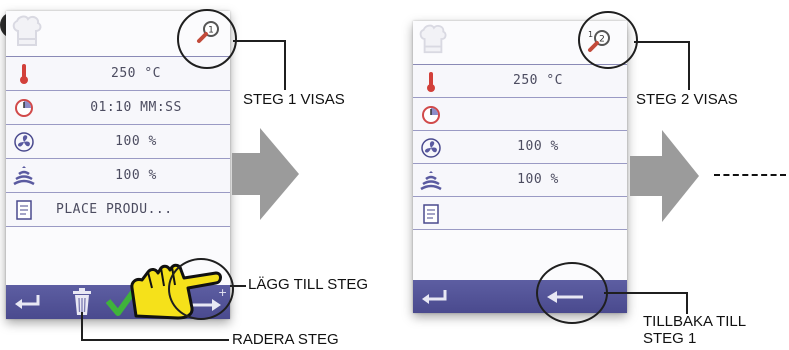  Describe the element at coordinates (285, 339) in the screenshot. I see `callout-delete-step: RADERA STEG` at that location.